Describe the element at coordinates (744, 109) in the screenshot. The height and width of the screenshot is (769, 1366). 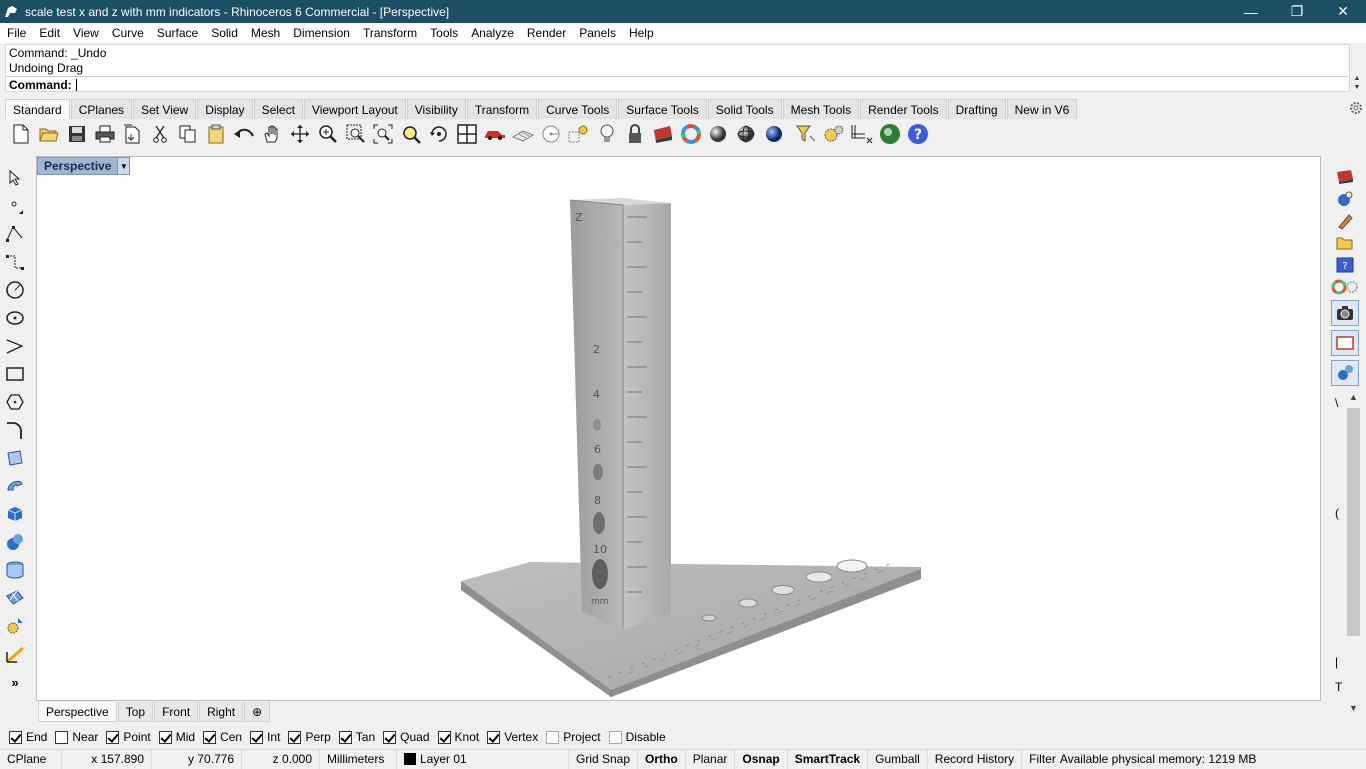
I see `tab-solid-tools: Solid Tools` at that location.